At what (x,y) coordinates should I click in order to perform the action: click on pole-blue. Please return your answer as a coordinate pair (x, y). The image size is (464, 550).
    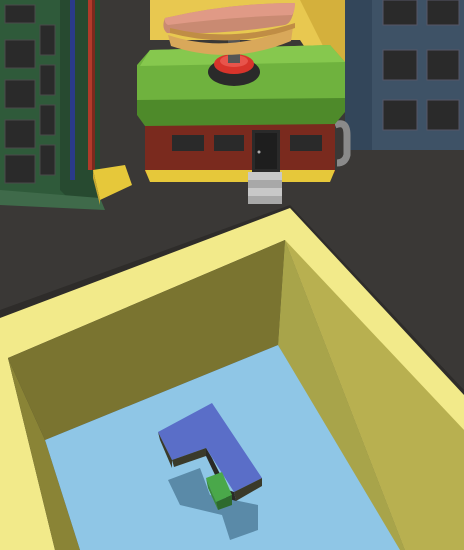
    Looking at the image, I should click on (72, 90).